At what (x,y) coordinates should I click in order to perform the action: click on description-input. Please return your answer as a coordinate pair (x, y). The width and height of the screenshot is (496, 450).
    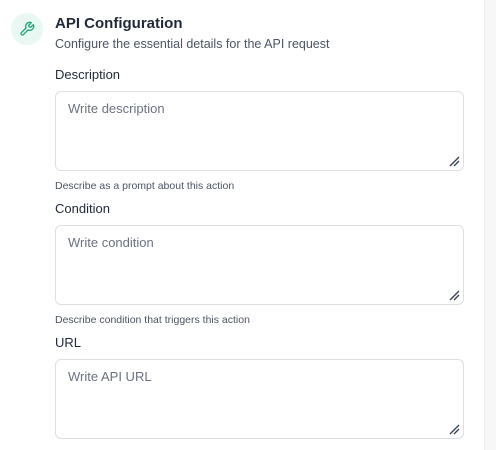
    Looking at the image, I should click on (259, 131).